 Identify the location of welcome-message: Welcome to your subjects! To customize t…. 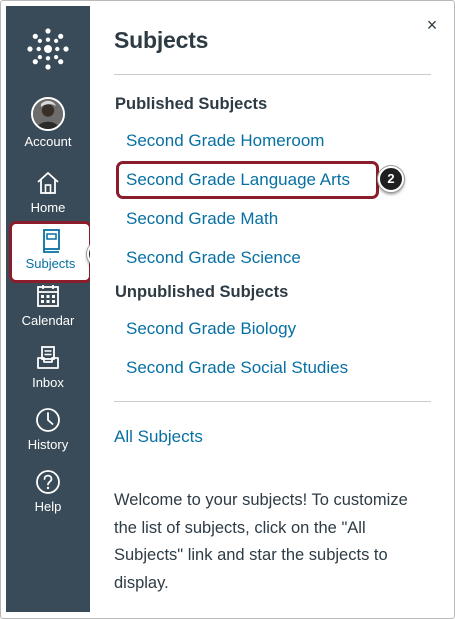
(261, 541).